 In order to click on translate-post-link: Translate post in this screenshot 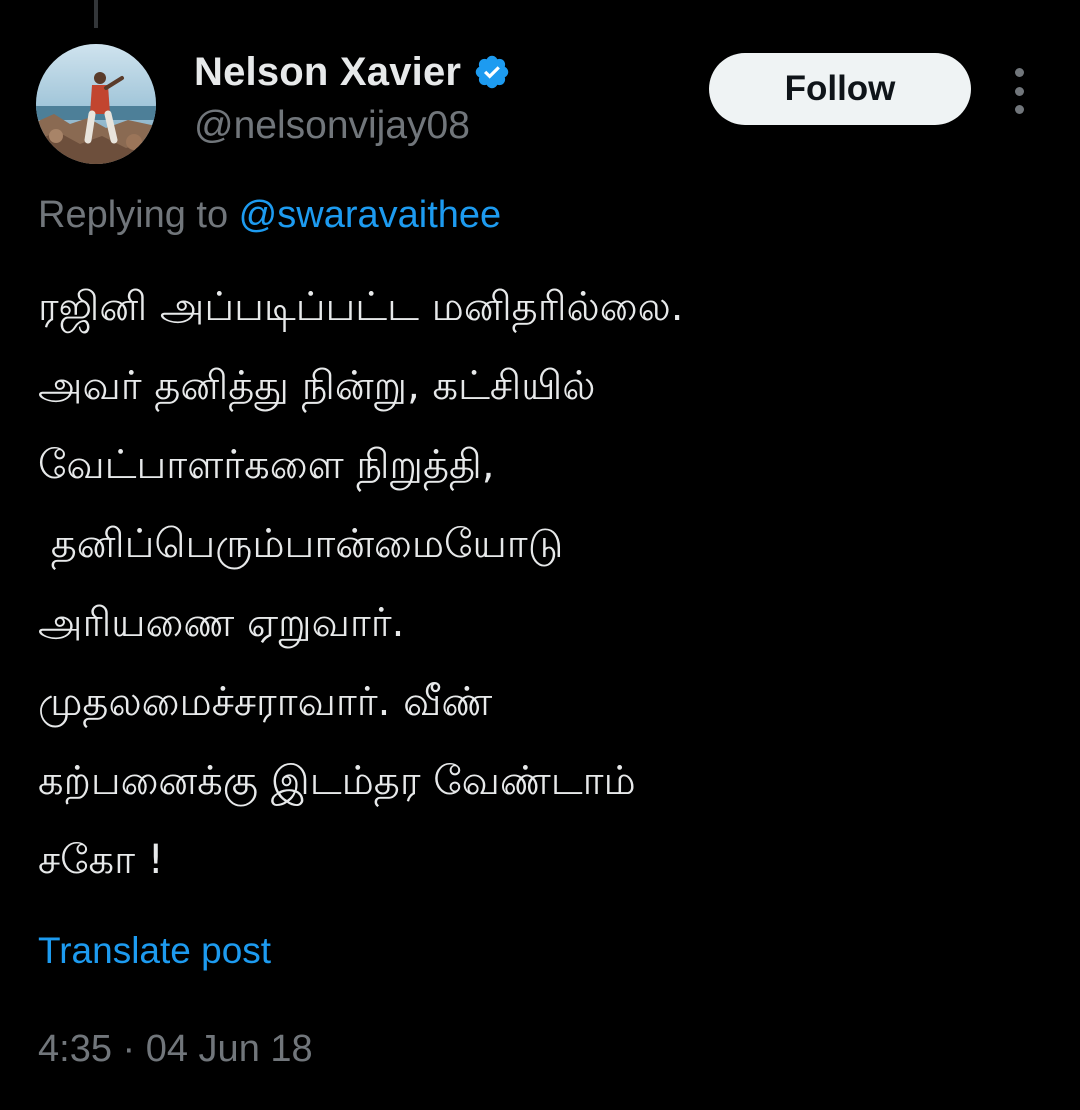, I will do `click(154, 951)`.